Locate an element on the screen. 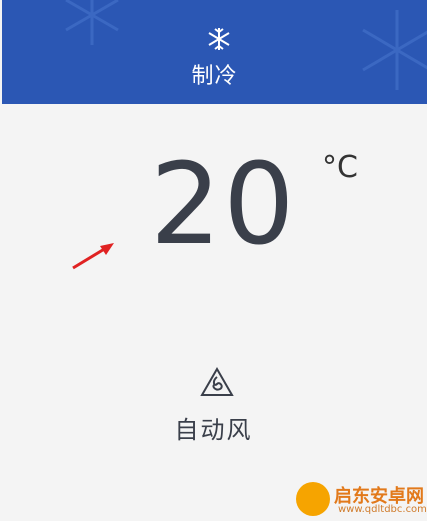 The image size is (427, 521). watermark: 启东安卓网 www.qdltdbc.com is located at coordinates (358, 498).